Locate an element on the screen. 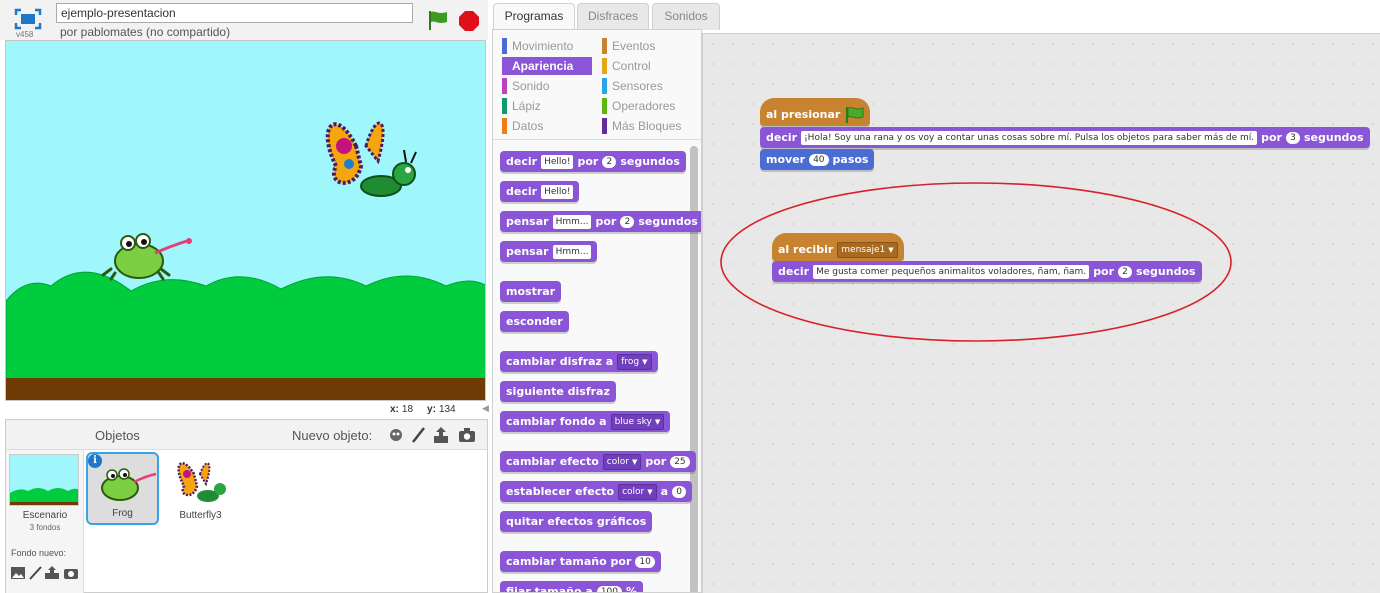 Image resolution: width=1380 pixels, height=593 pixels. block-switch-costume: cambiar disfraz a frog ▼ is located at coordinates (579, 361).